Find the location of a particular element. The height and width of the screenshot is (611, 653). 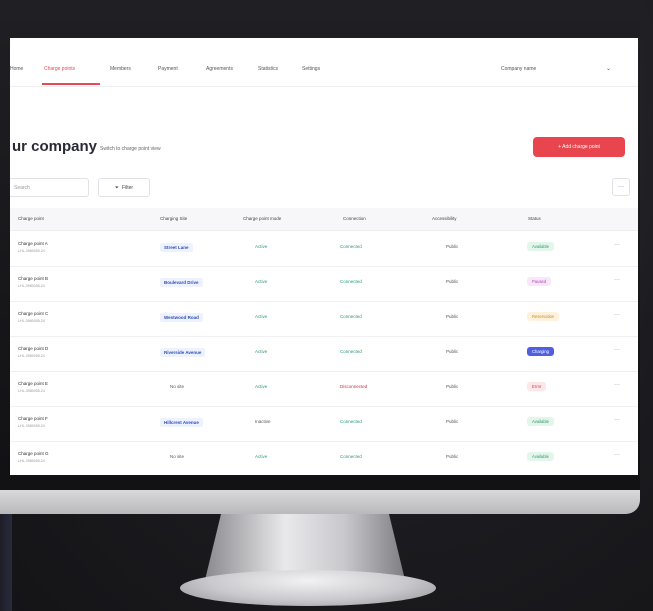

search-input: Search is located at coordinates (49, 187).